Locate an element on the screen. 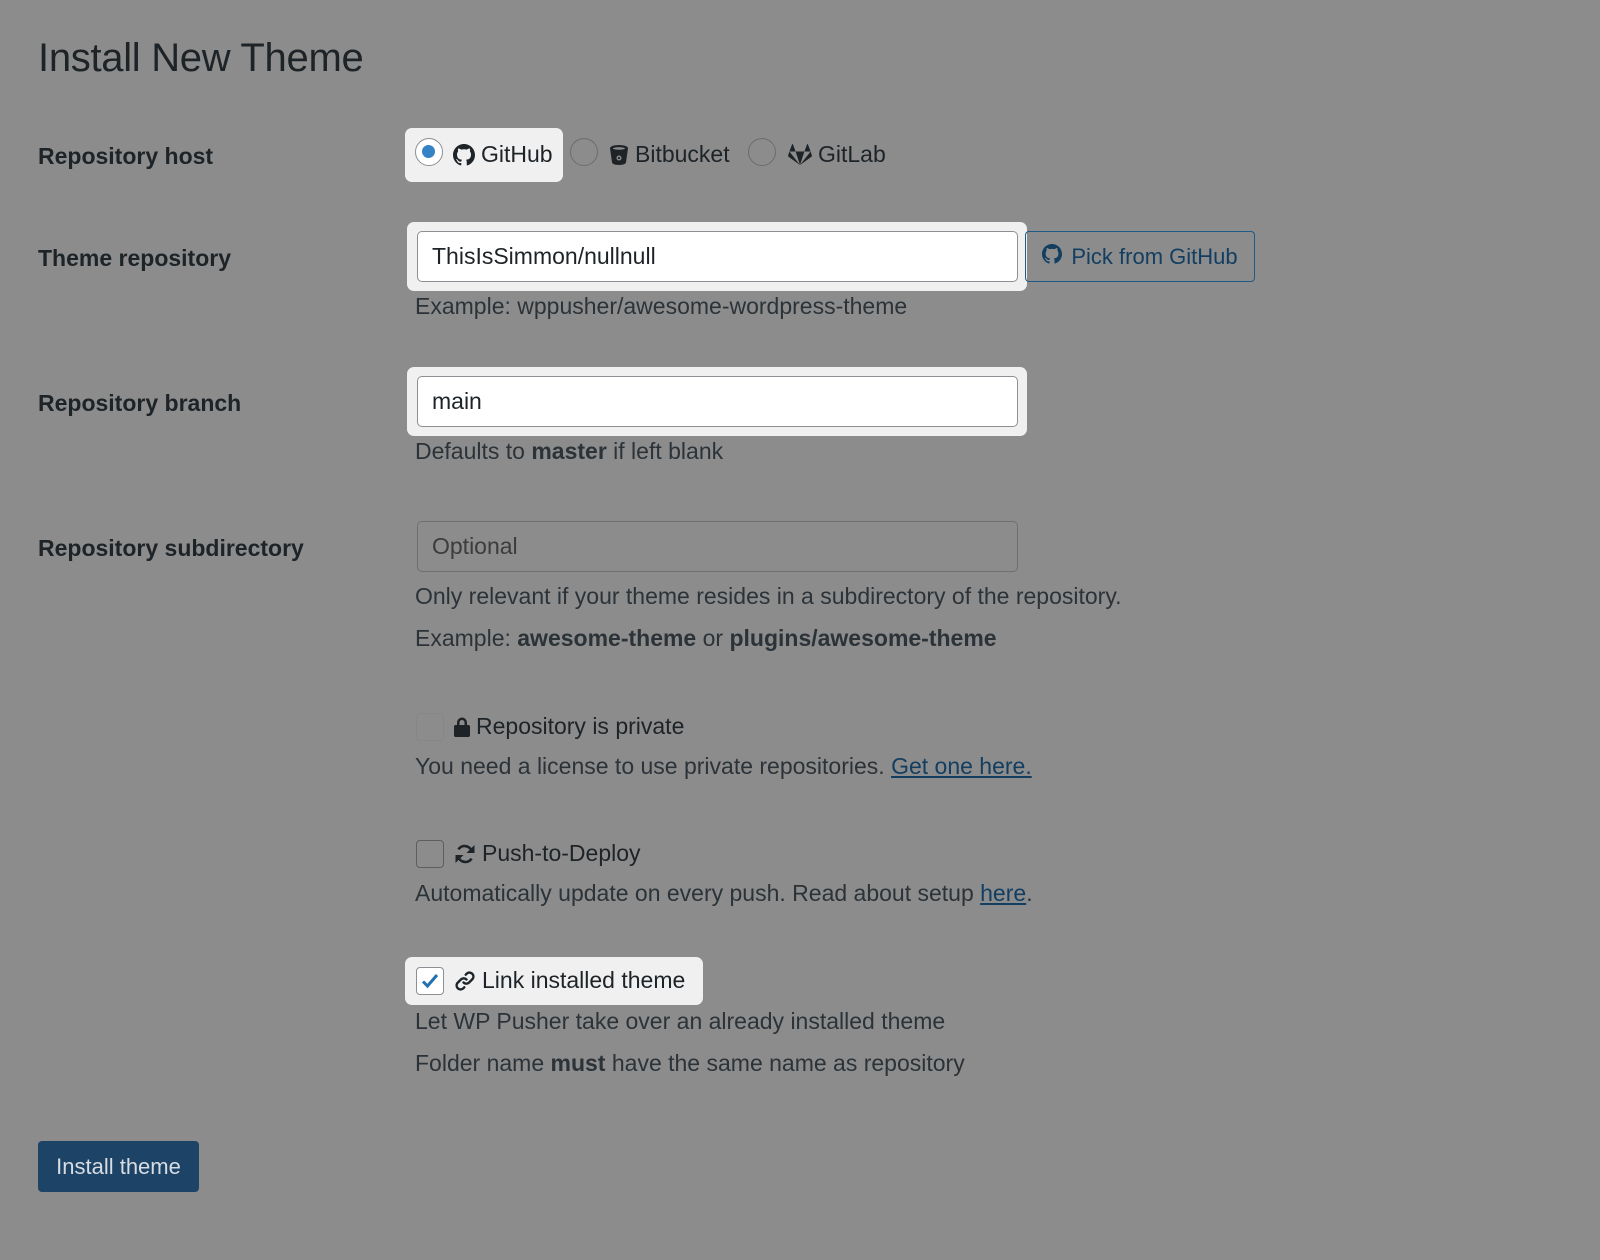 The height and width of the screenshot is (1260, 1600). link-installed-option: Link installed theme is located at coordinates (569, 980).